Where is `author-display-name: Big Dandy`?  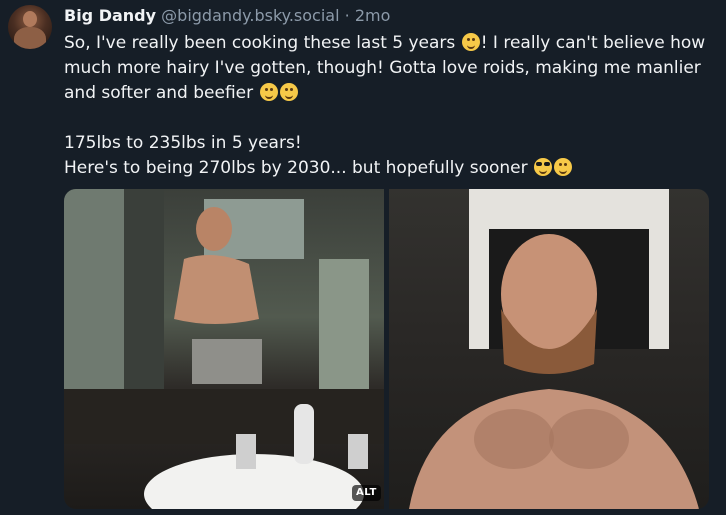 author-display-name: Big Dandy is located at coordinates (110, 15).